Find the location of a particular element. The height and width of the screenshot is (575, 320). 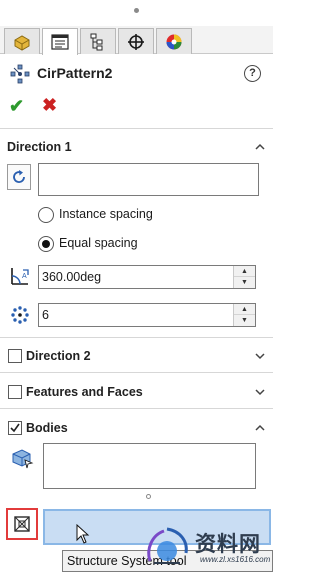

featuremanager-tab-icon is located at coordinates (22, 42).